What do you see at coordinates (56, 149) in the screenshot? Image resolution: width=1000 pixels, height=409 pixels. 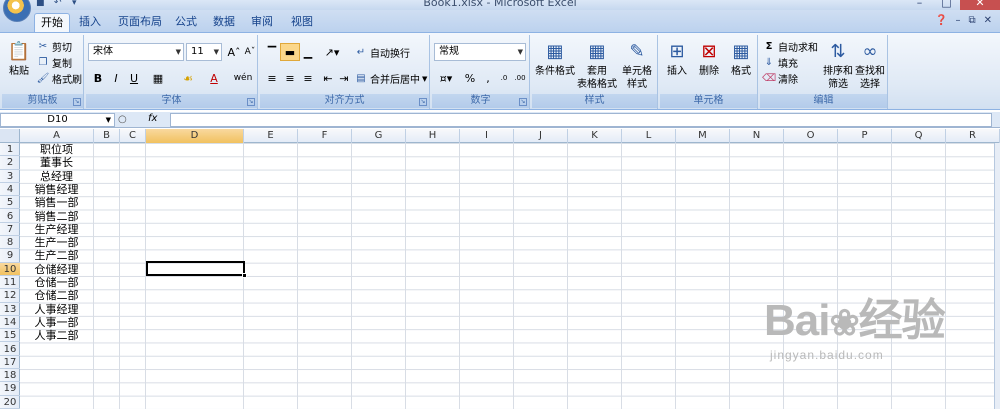 I see `cell-a1: 职位项` at bounding box center [56, 149].